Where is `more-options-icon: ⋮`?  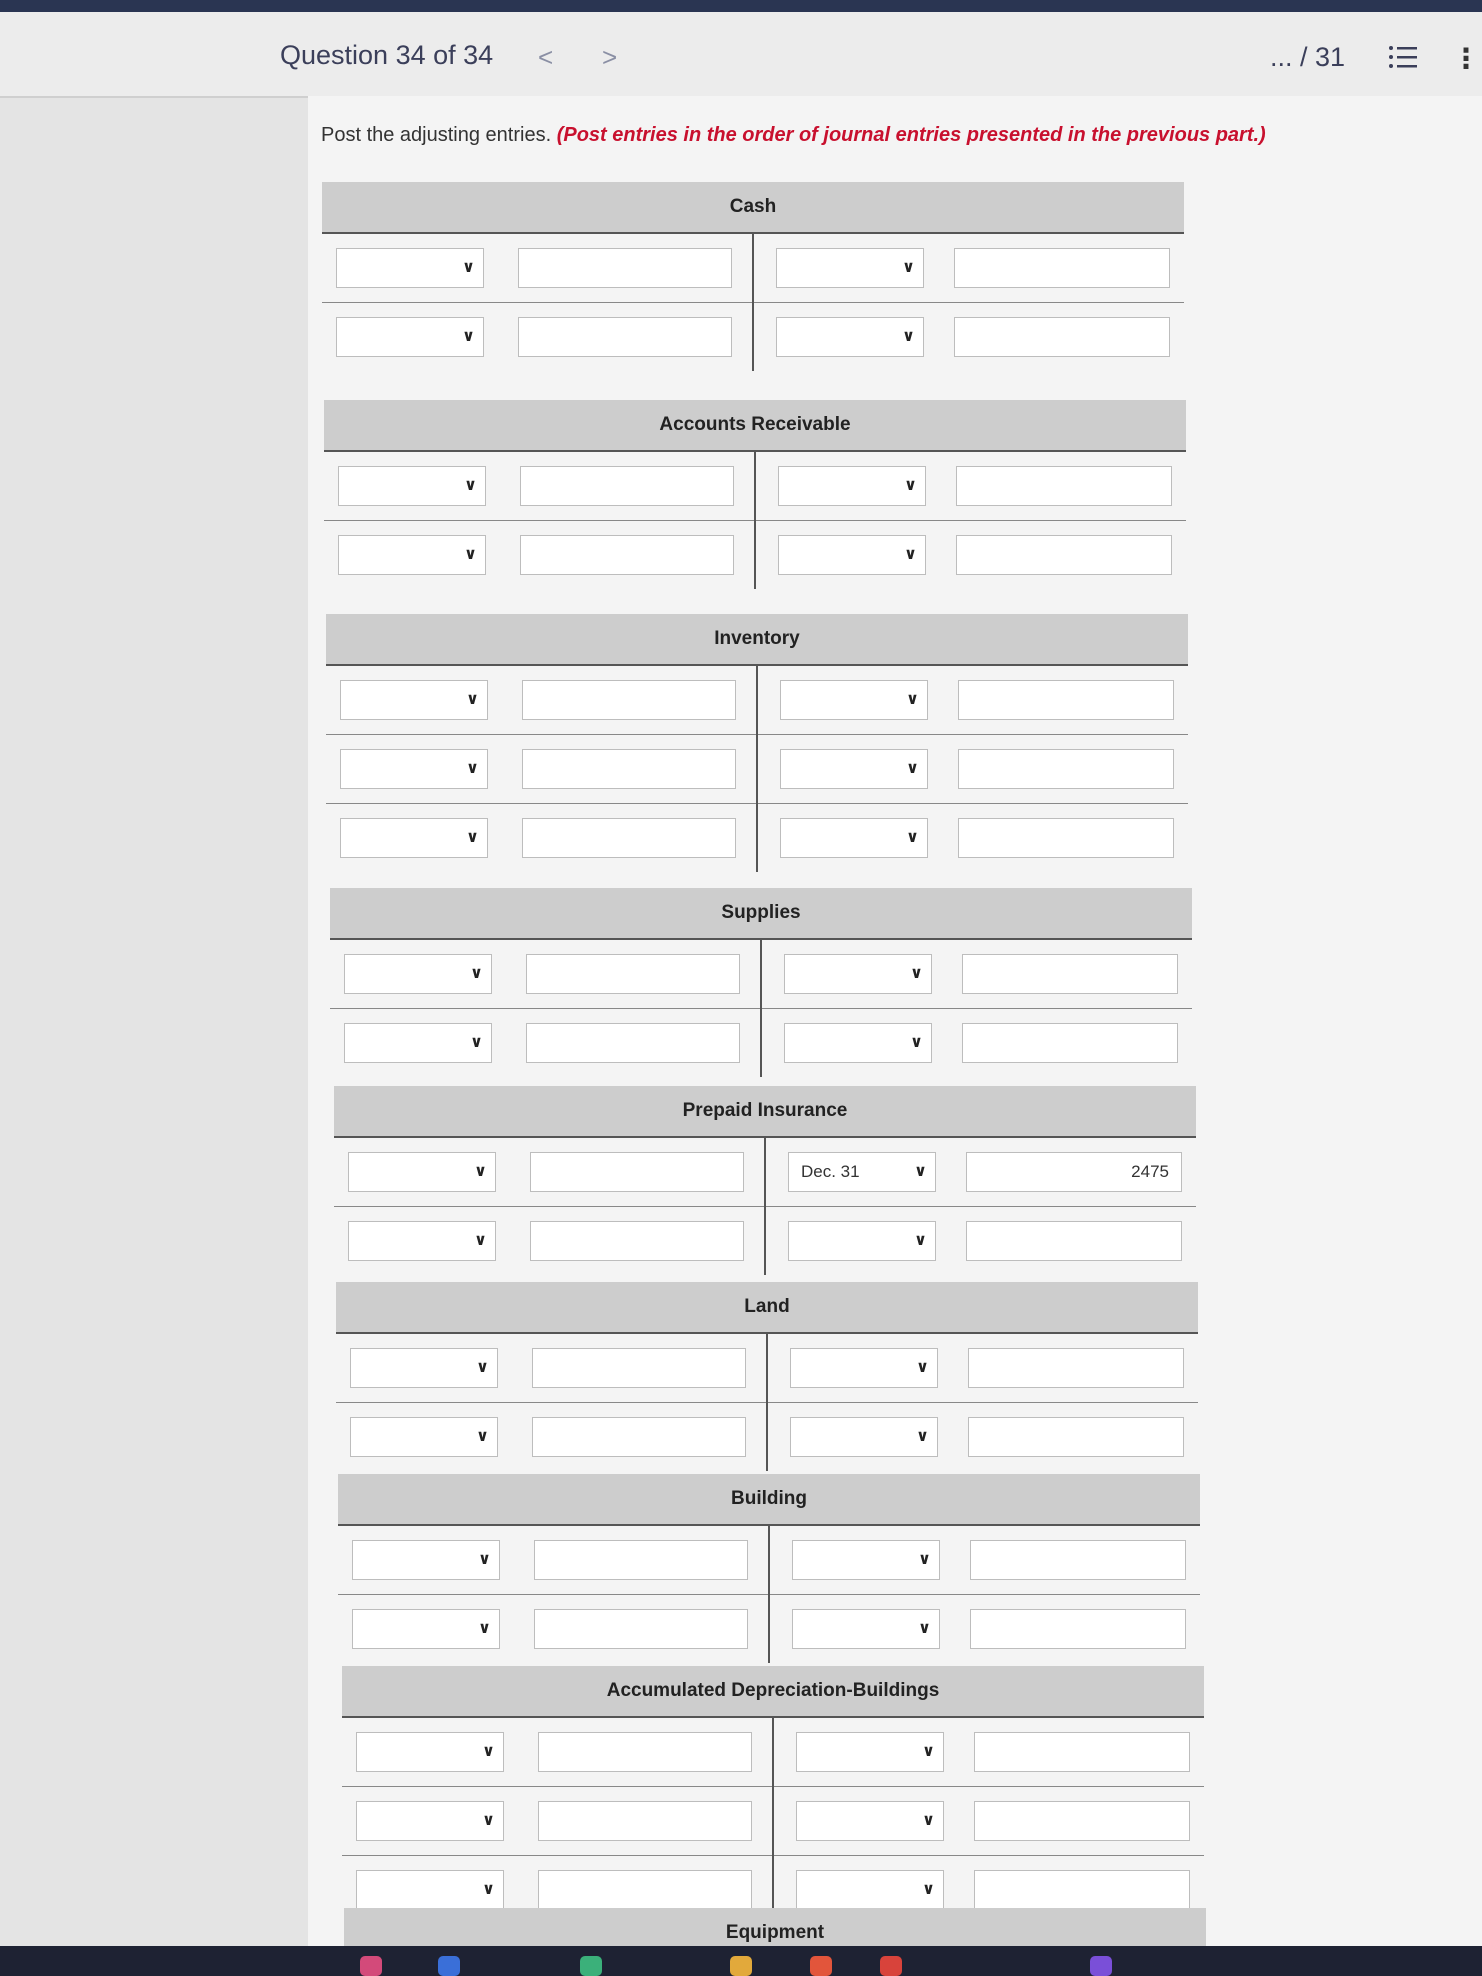
more-options-icon: ⋮ is located at coordinates (1466, 58).